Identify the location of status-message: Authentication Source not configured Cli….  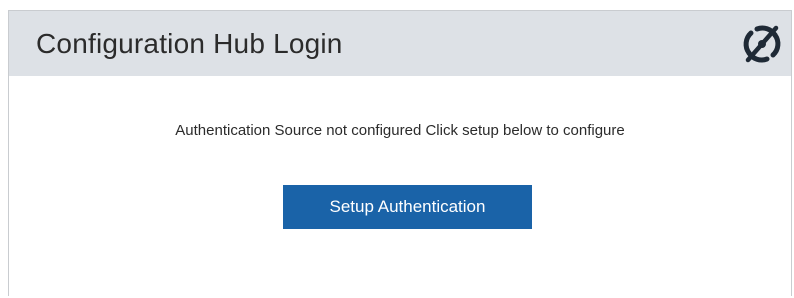
(400, 130).